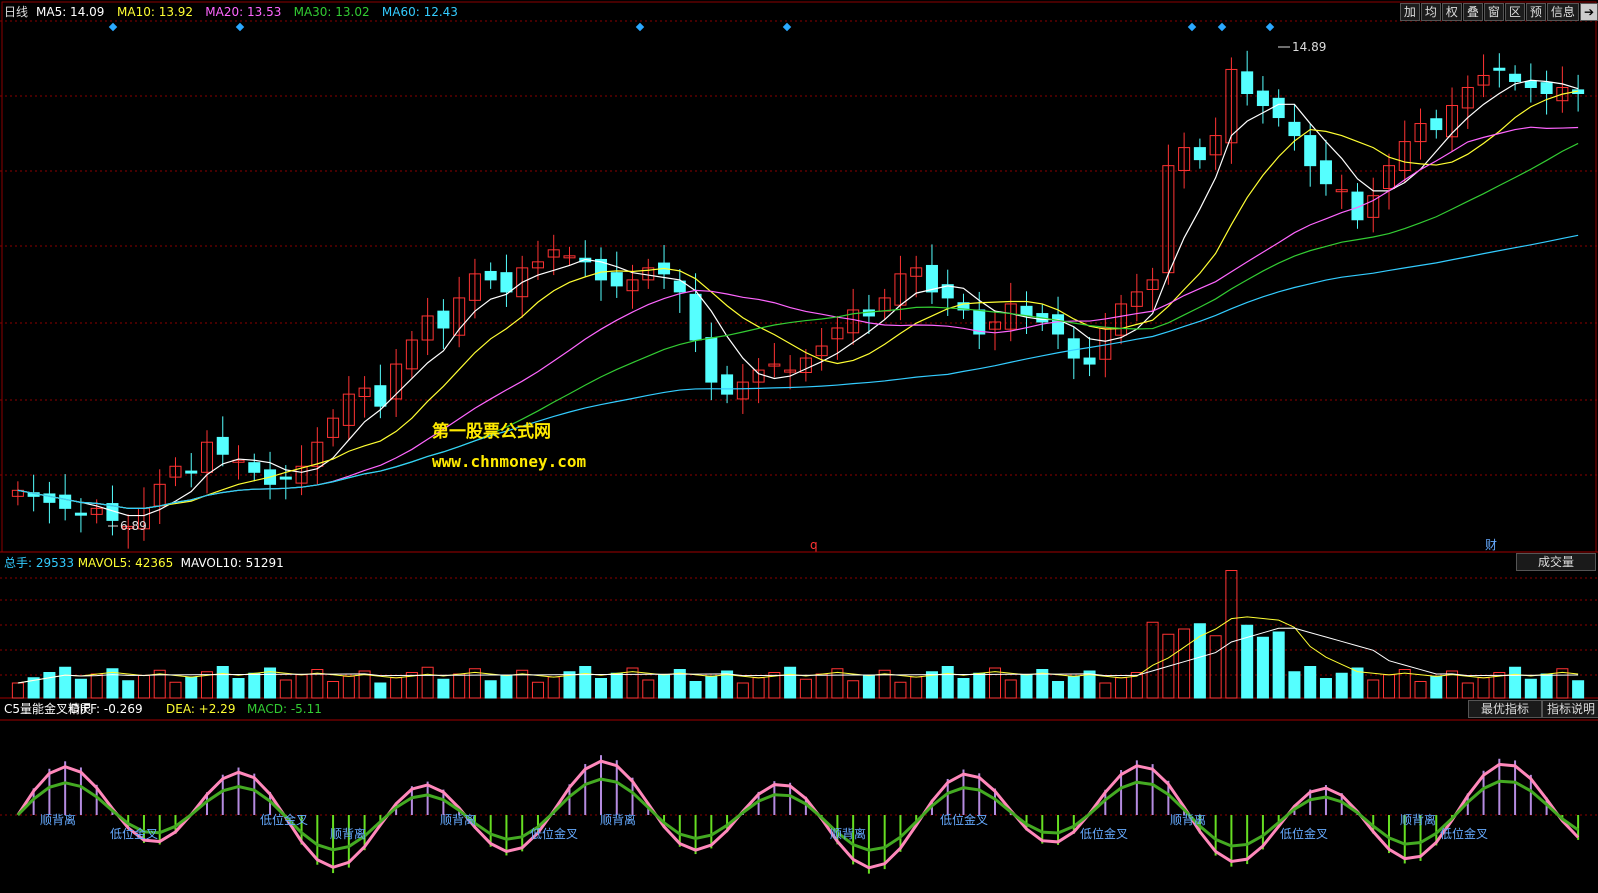 The height and width of the screenshot is (893, 1598). Describe the element at coordinates (1562, 12) in the screenshot. I see `toolbar-btn-info: 信息` at that location.